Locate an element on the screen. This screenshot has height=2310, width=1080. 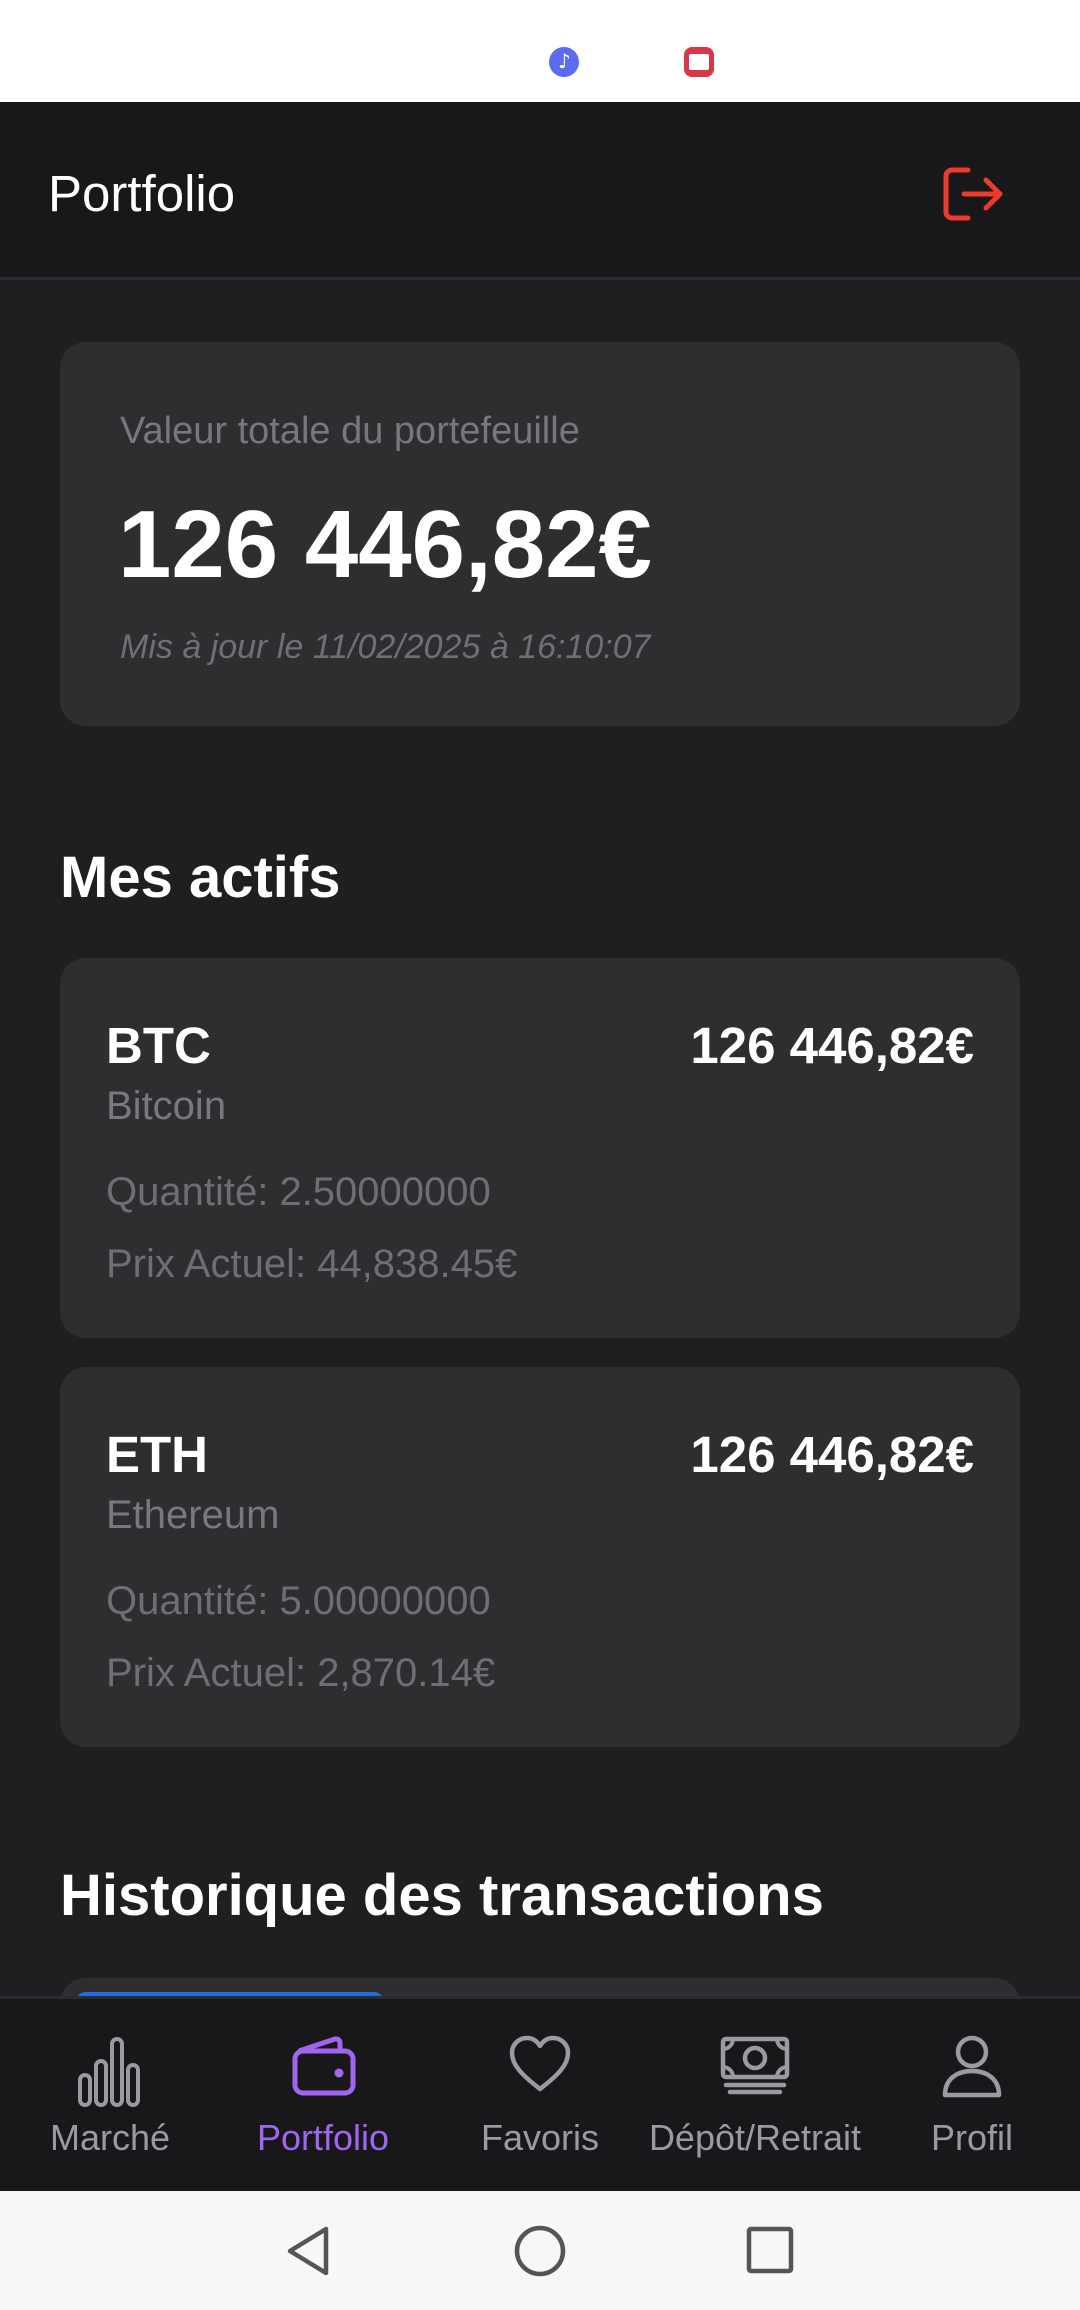
nav-tab-favorites: Favoris is located at coordinates (540, 2096).